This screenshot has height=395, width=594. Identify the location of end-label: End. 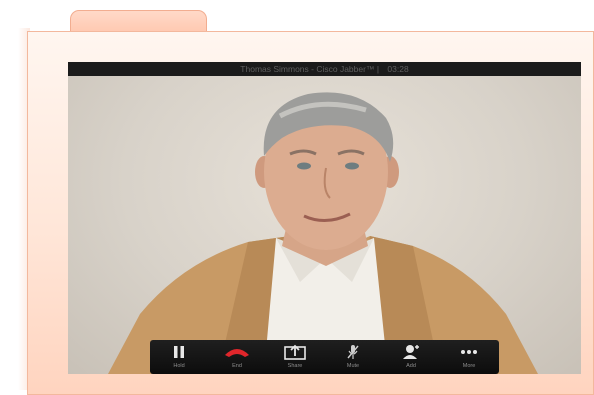
(237, 366).